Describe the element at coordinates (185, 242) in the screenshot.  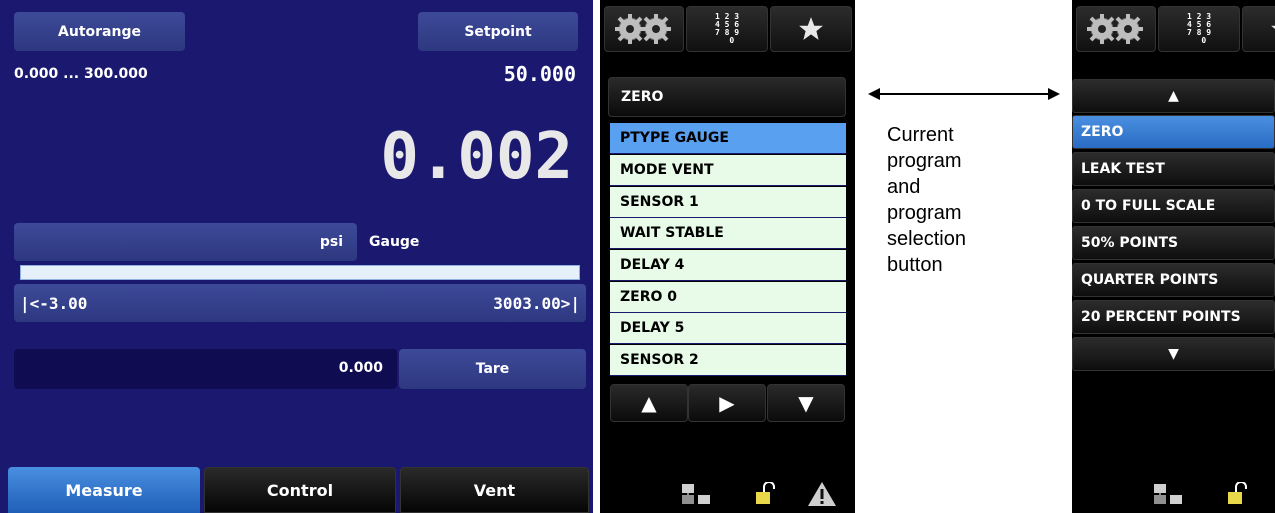
I see `units-button: psi` at that location.